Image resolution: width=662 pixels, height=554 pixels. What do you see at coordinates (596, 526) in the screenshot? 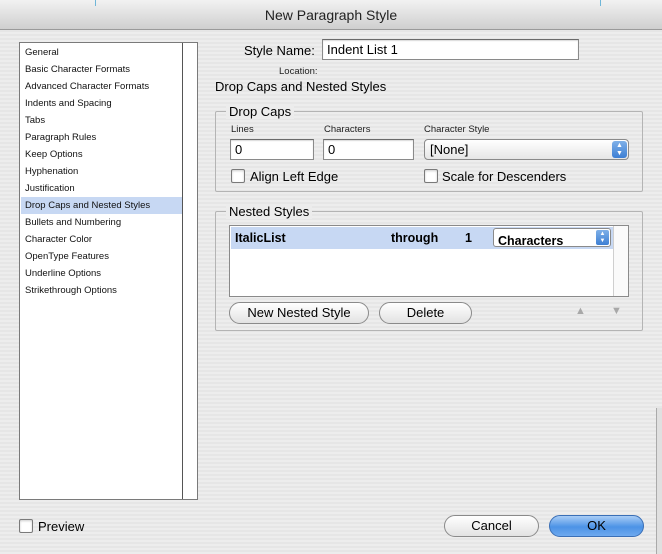
I see `ok-button: OK` at bounding box center [596, 526].